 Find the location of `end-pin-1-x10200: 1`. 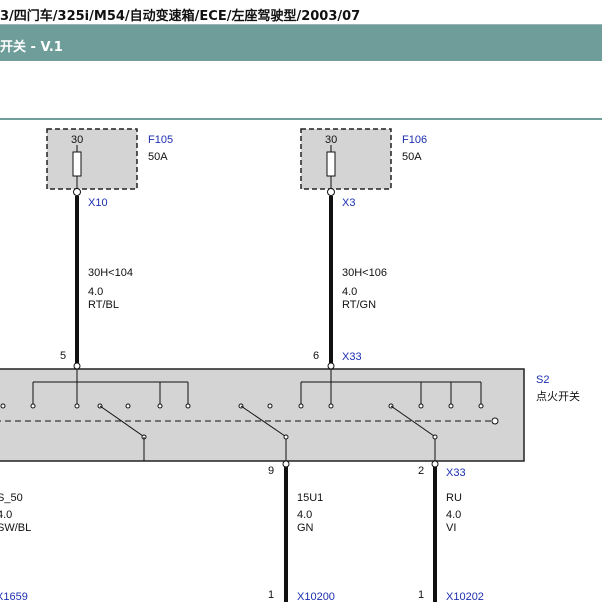

end-pin-1-x10200: 1 is located at coordinates (271, 595).